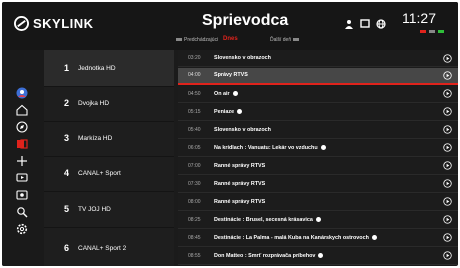  What do you see at coordinates (67, 209) in the screenshot?
I see `channel-number: 5` at bounding box center [67, 209].